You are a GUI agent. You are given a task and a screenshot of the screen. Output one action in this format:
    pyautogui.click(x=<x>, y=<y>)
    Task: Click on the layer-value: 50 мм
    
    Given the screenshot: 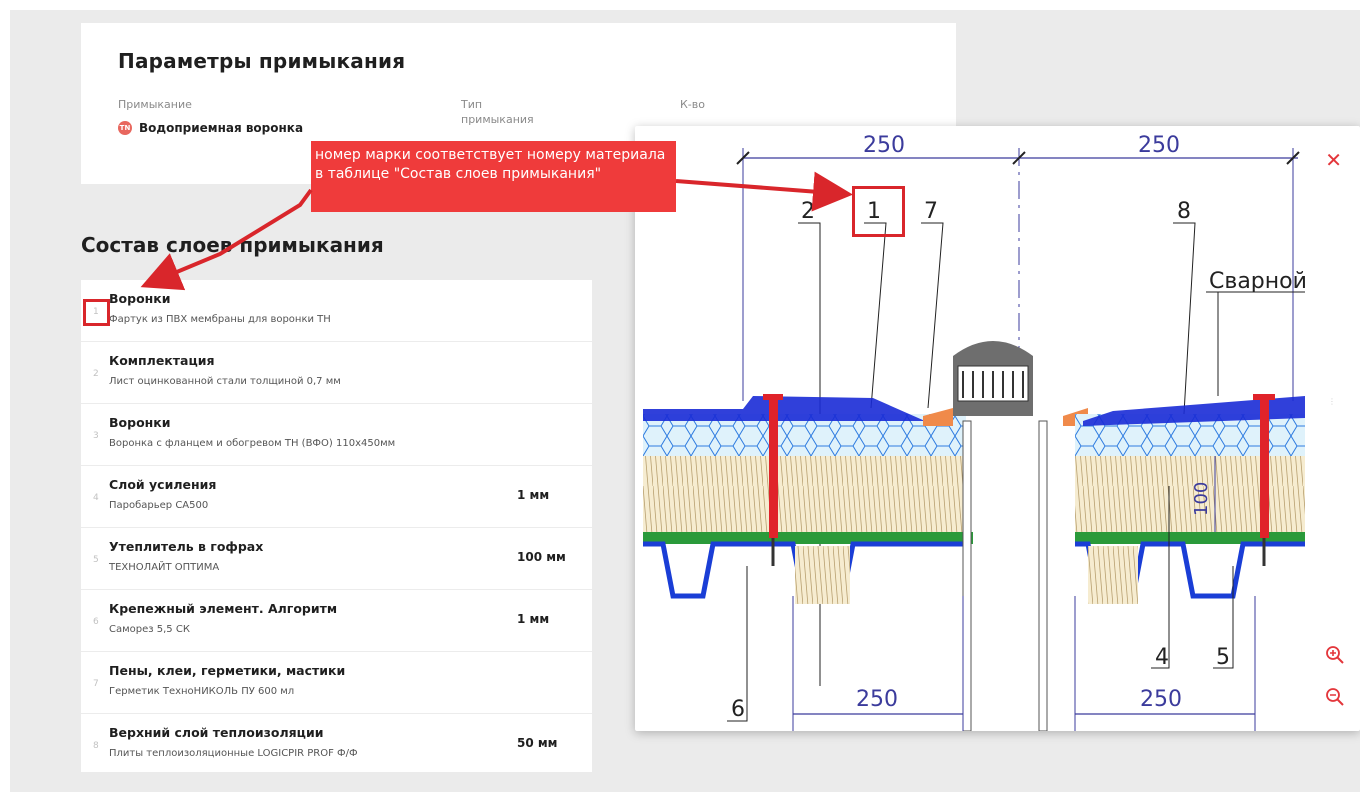 What is the action you would take?
    pyautogui.click(x=537, y=743)
    